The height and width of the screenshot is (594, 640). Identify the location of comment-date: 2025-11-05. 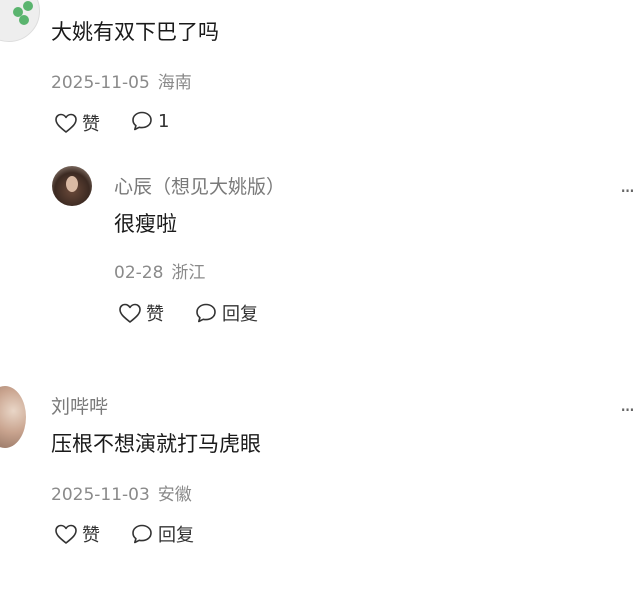
(100, 83).